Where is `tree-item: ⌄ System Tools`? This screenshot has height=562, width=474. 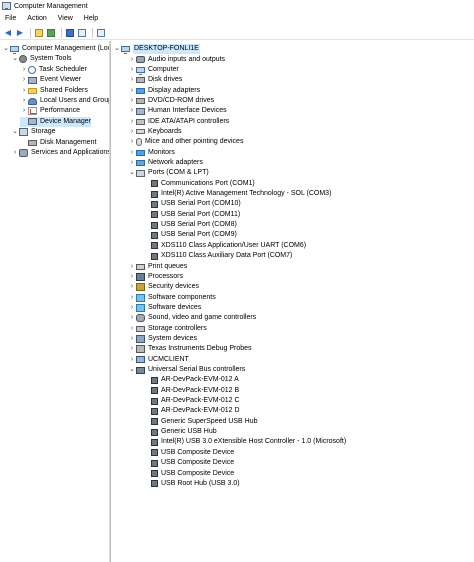 tree-item: ⌄ System Tools is located at coordinates (41, 59).